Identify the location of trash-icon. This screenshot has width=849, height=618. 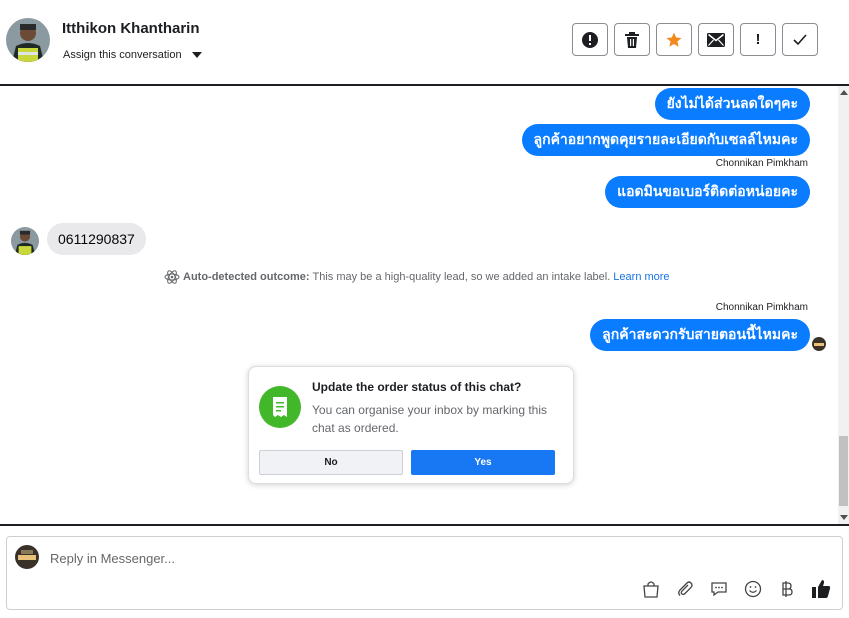
(632, 39).